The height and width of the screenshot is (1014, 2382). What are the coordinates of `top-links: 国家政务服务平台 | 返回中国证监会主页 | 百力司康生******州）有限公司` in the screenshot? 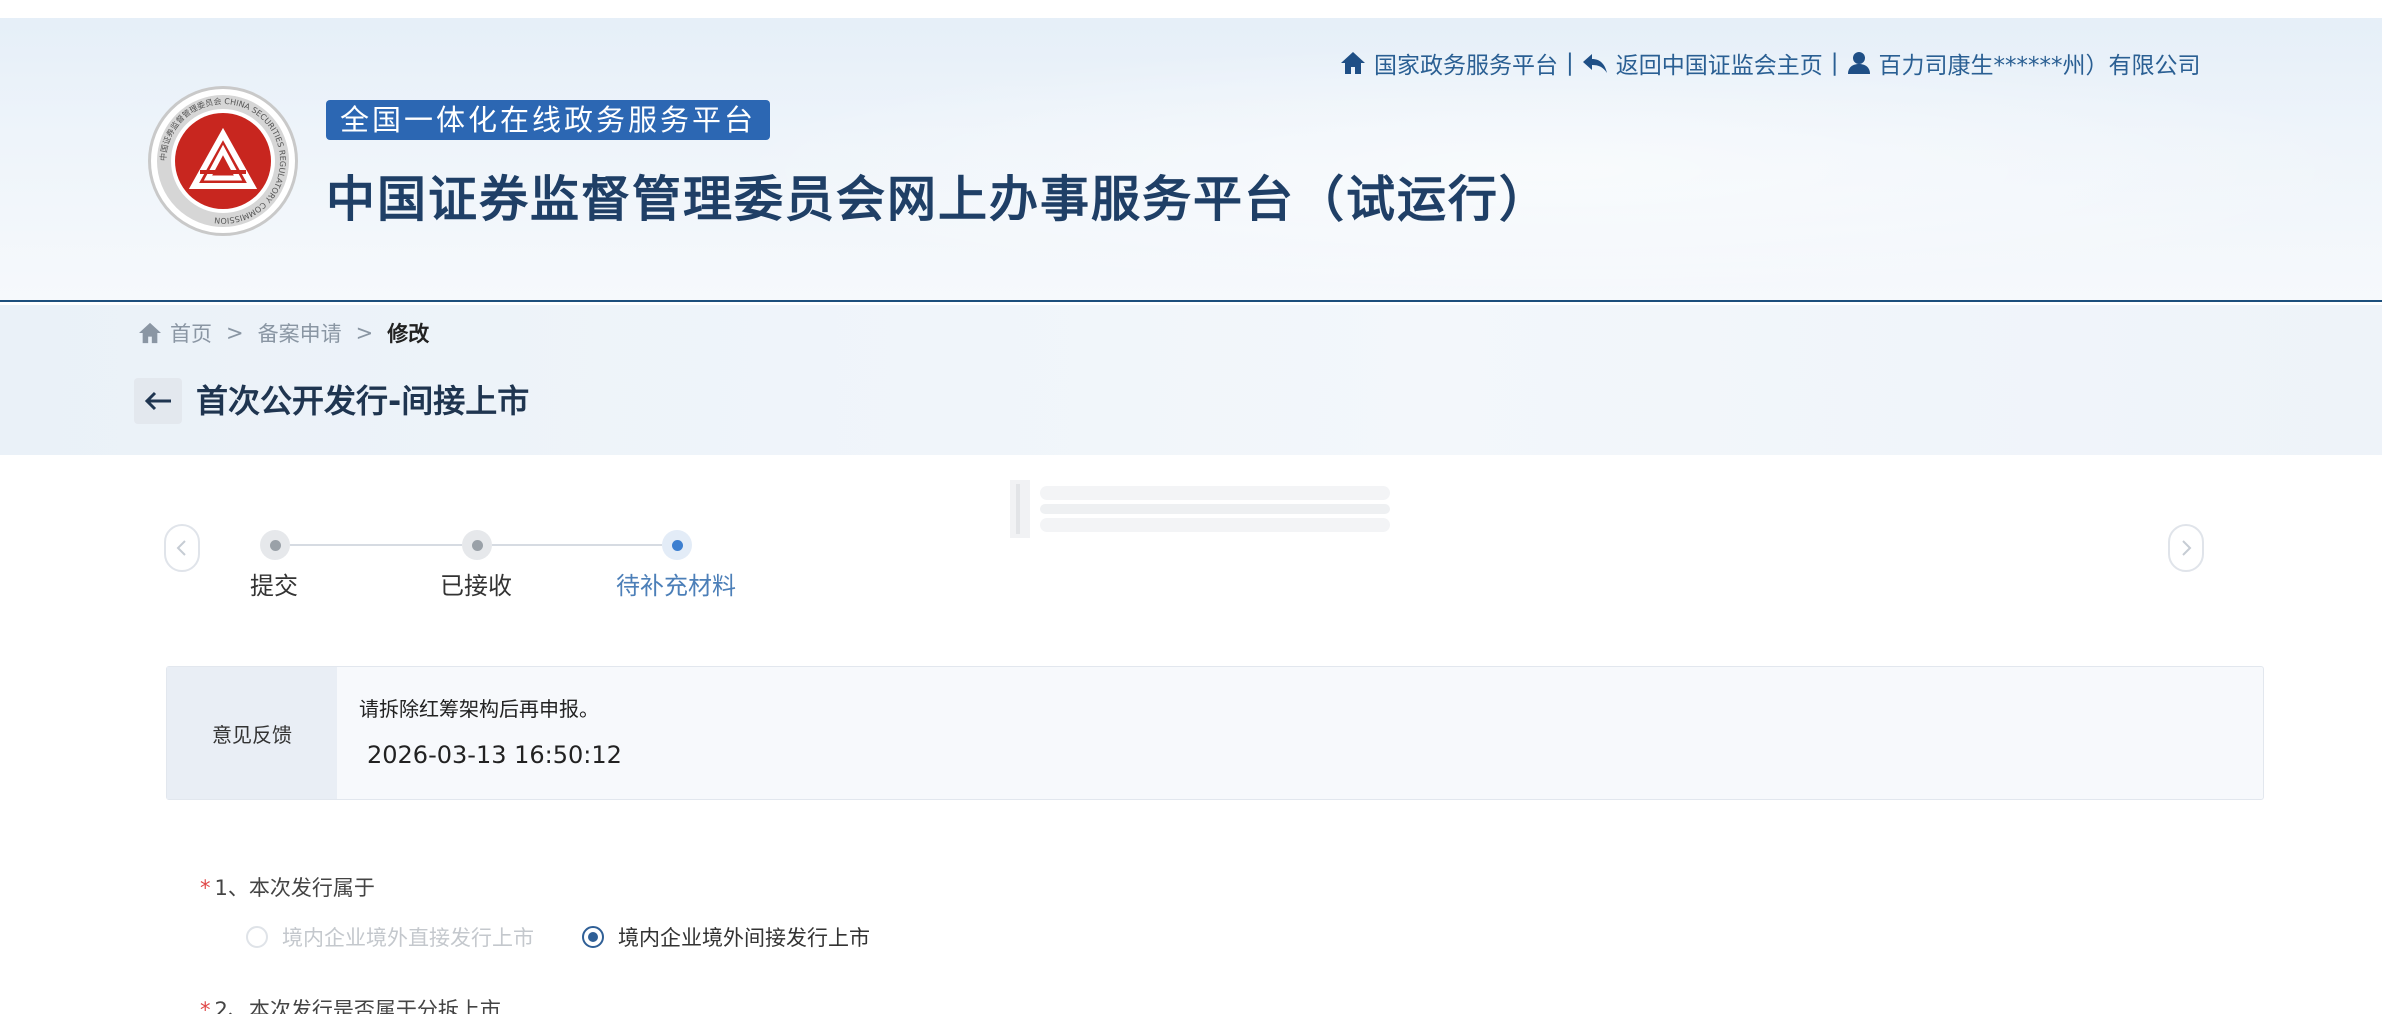 It's located at (1770, 63).